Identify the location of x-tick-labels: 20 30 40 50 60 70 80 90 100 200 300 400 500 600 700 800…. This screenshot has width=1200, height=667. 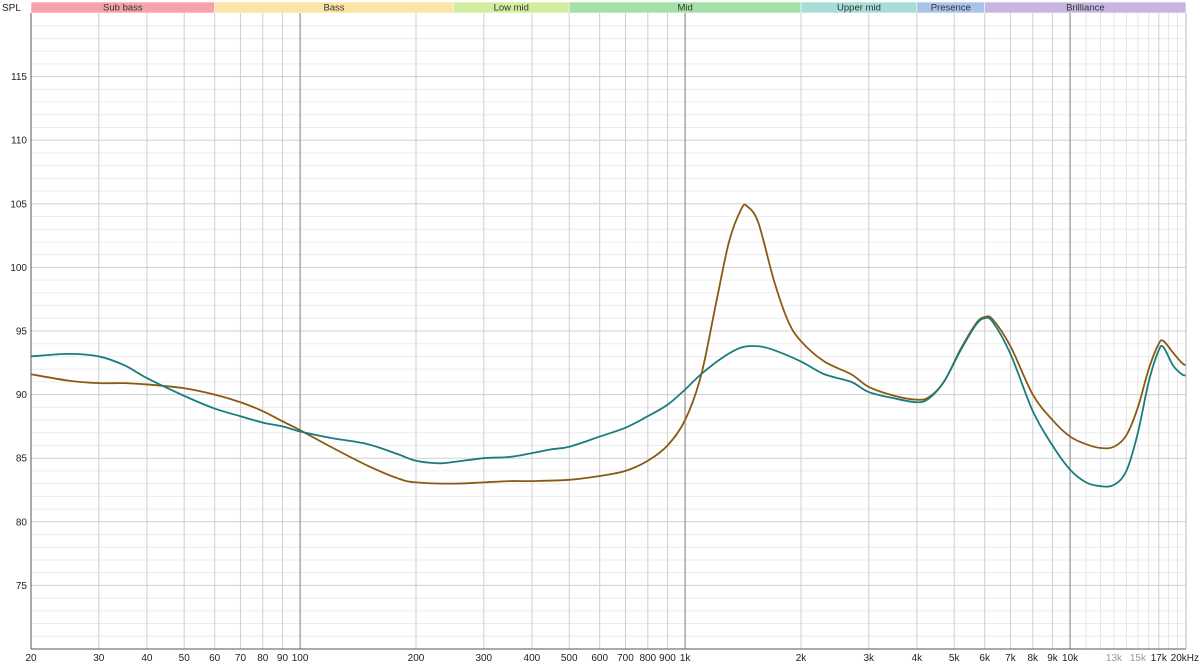
(612, 658).